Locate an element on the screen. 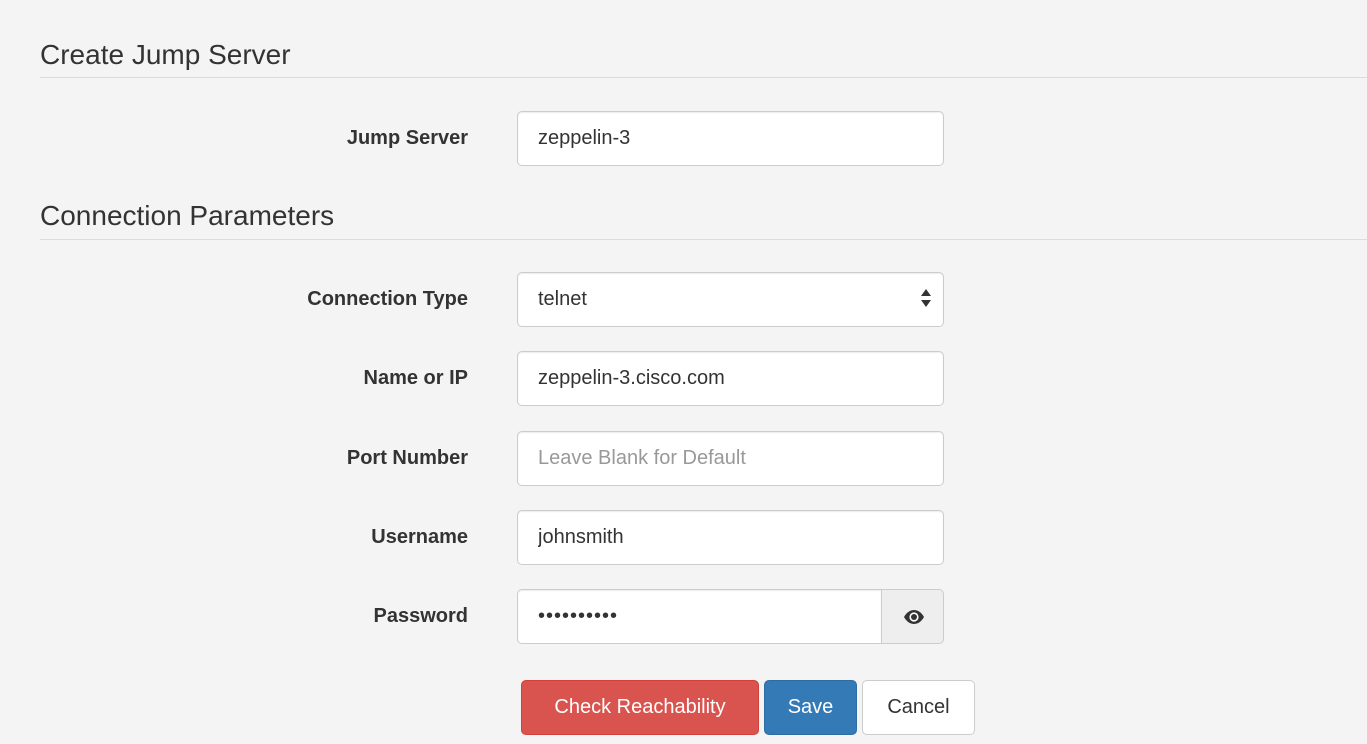  page-title: Create Jump Server is located at coordinates (165, 54).